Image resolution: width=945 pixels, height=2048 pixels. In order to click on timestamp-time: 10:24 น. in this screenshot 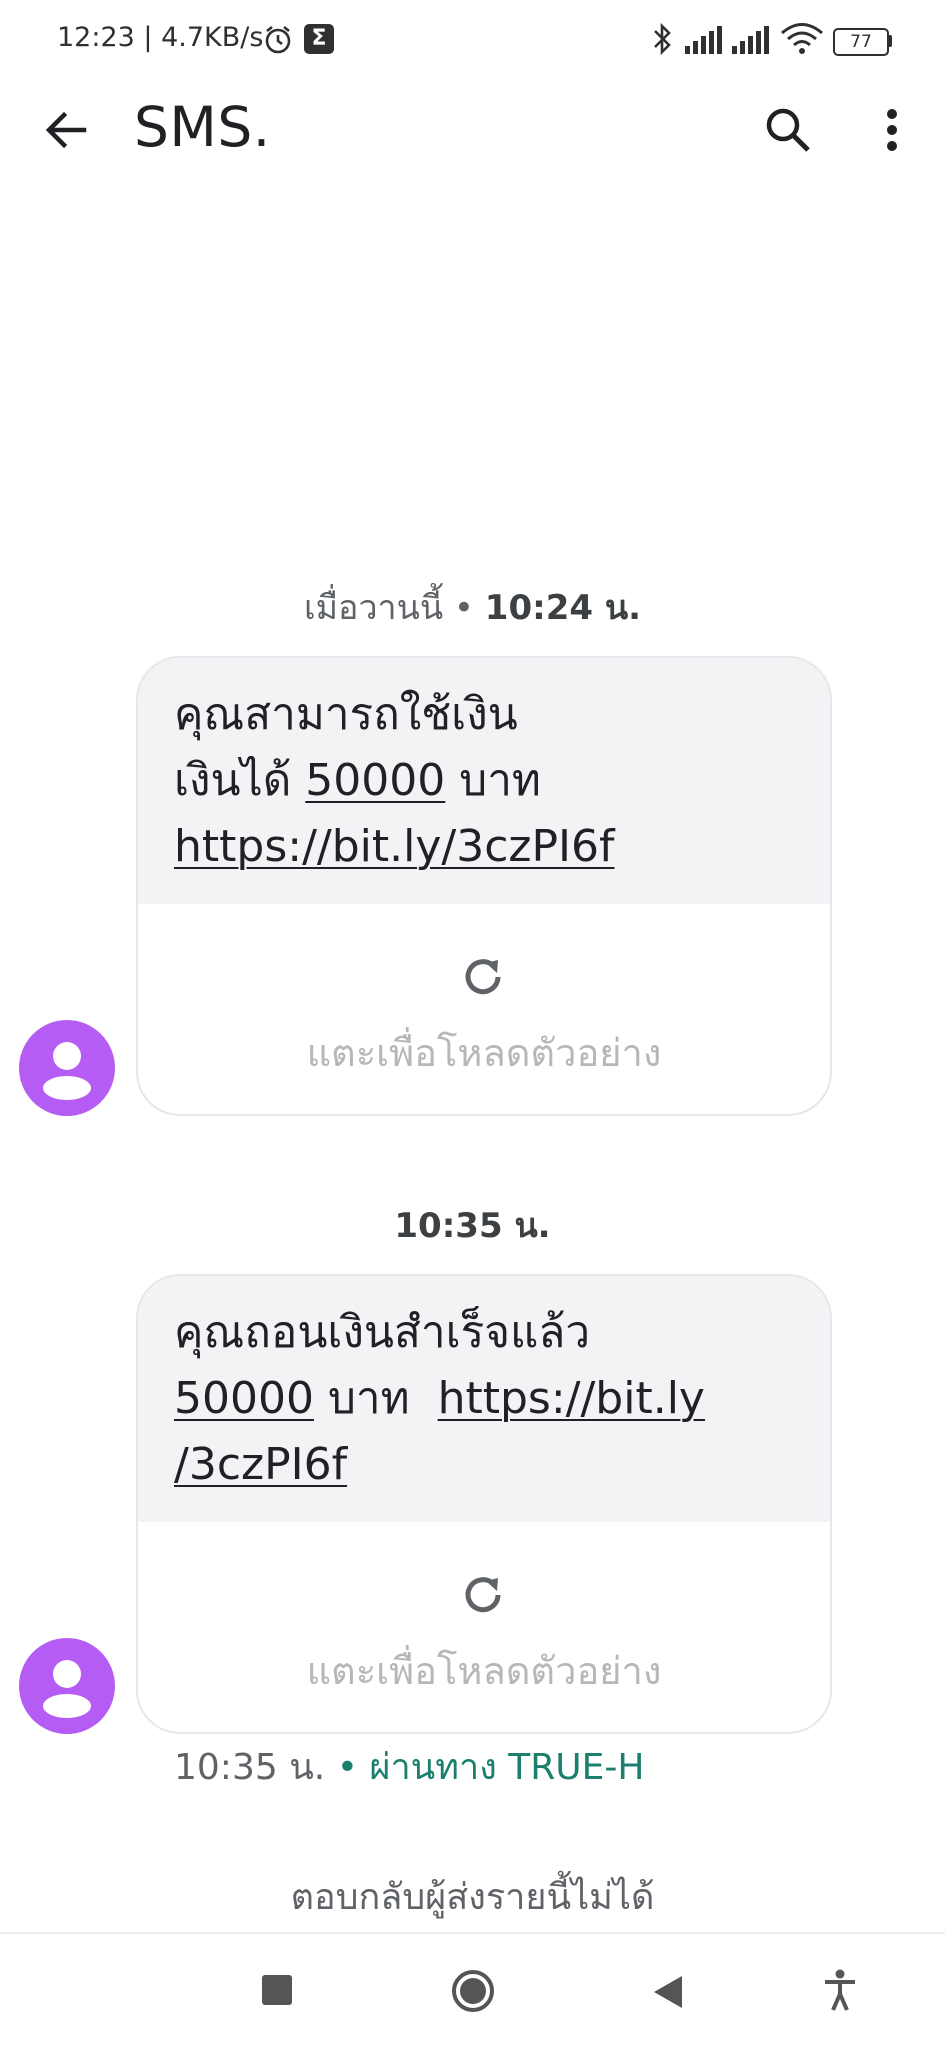, I will do `click(563, 608)`.